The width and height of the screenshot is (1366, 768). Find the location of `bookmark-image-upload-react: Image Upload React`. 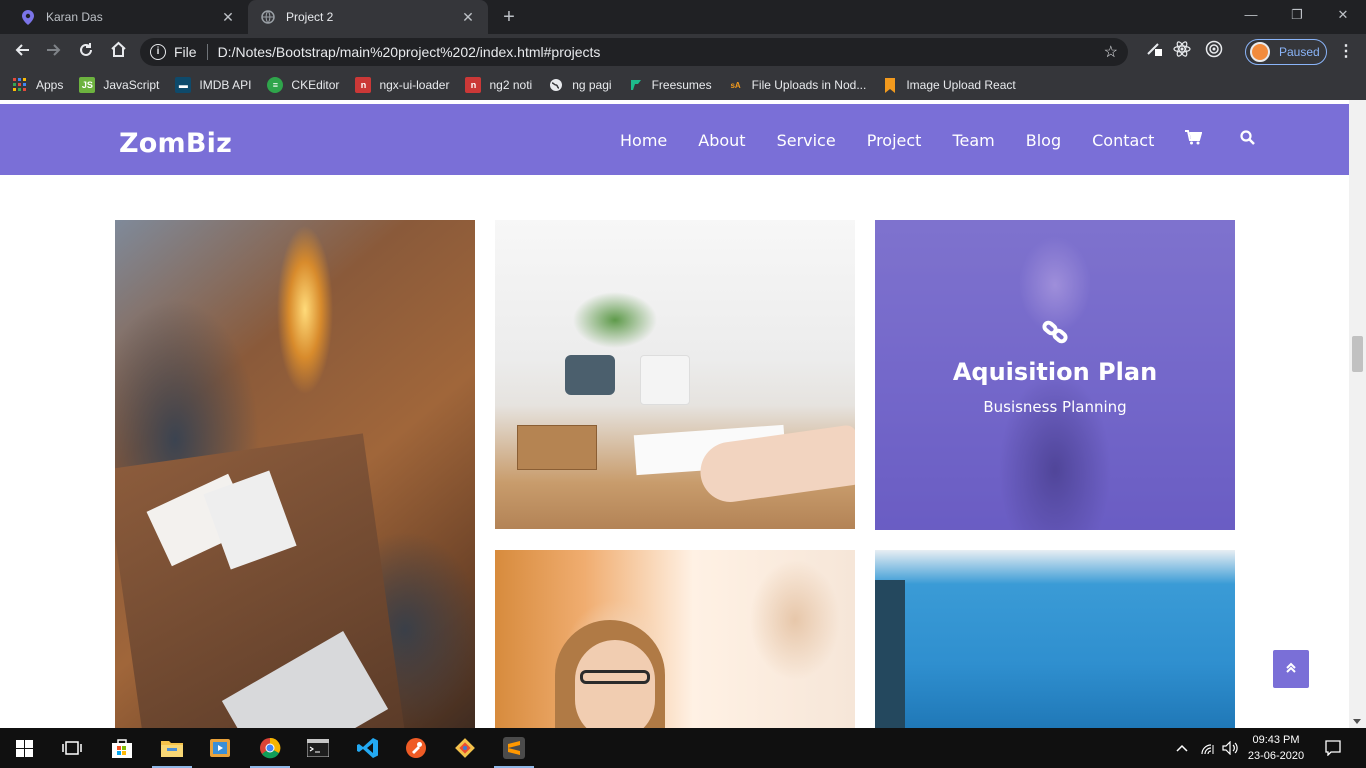

bookmark-image-upload-react: Image Upload React is located at coordinates (949, 85).